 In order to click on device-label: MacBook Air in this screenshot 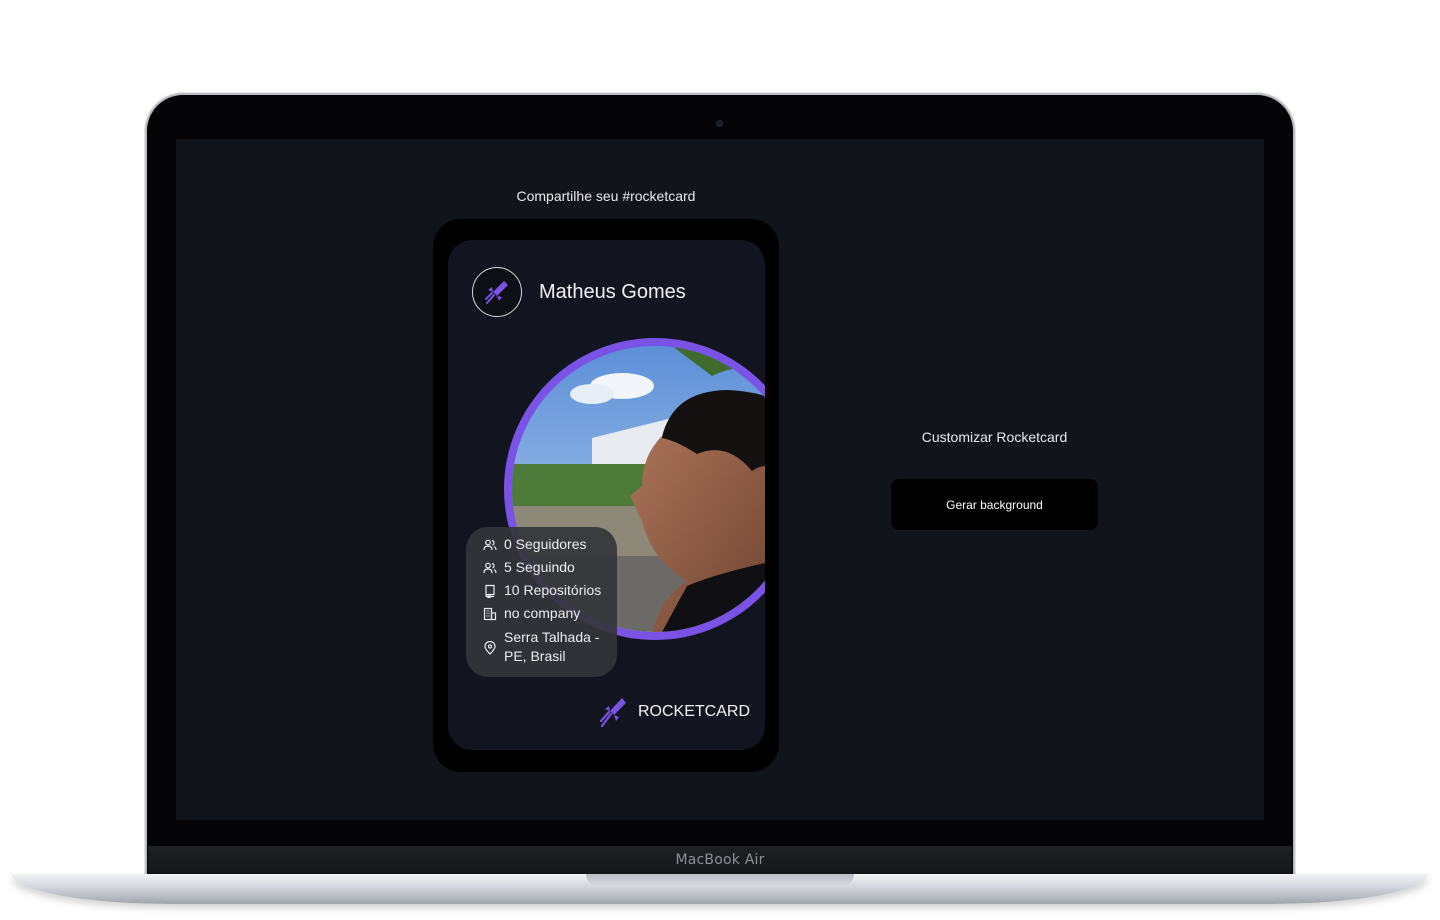, I will do `click(720, 860)`.